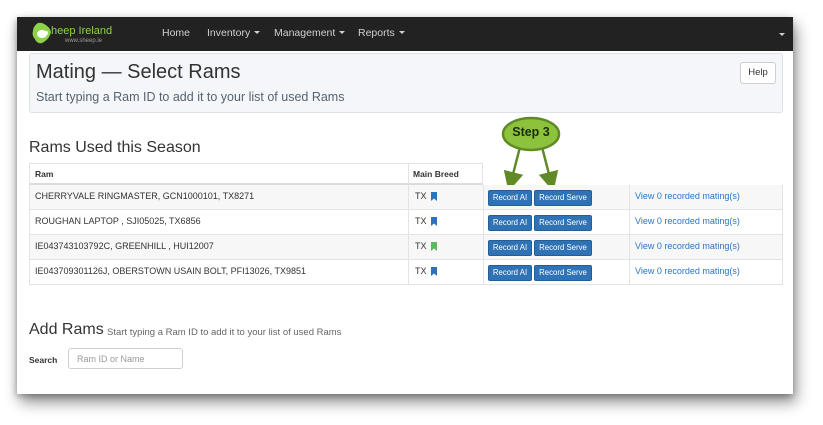 The width and height of the screenshot is (823, 425). What do you see at coordinates (256, 174) in the screenshot?
I see `table-header: Ram Main Breed` at bounding box center [256, 174].